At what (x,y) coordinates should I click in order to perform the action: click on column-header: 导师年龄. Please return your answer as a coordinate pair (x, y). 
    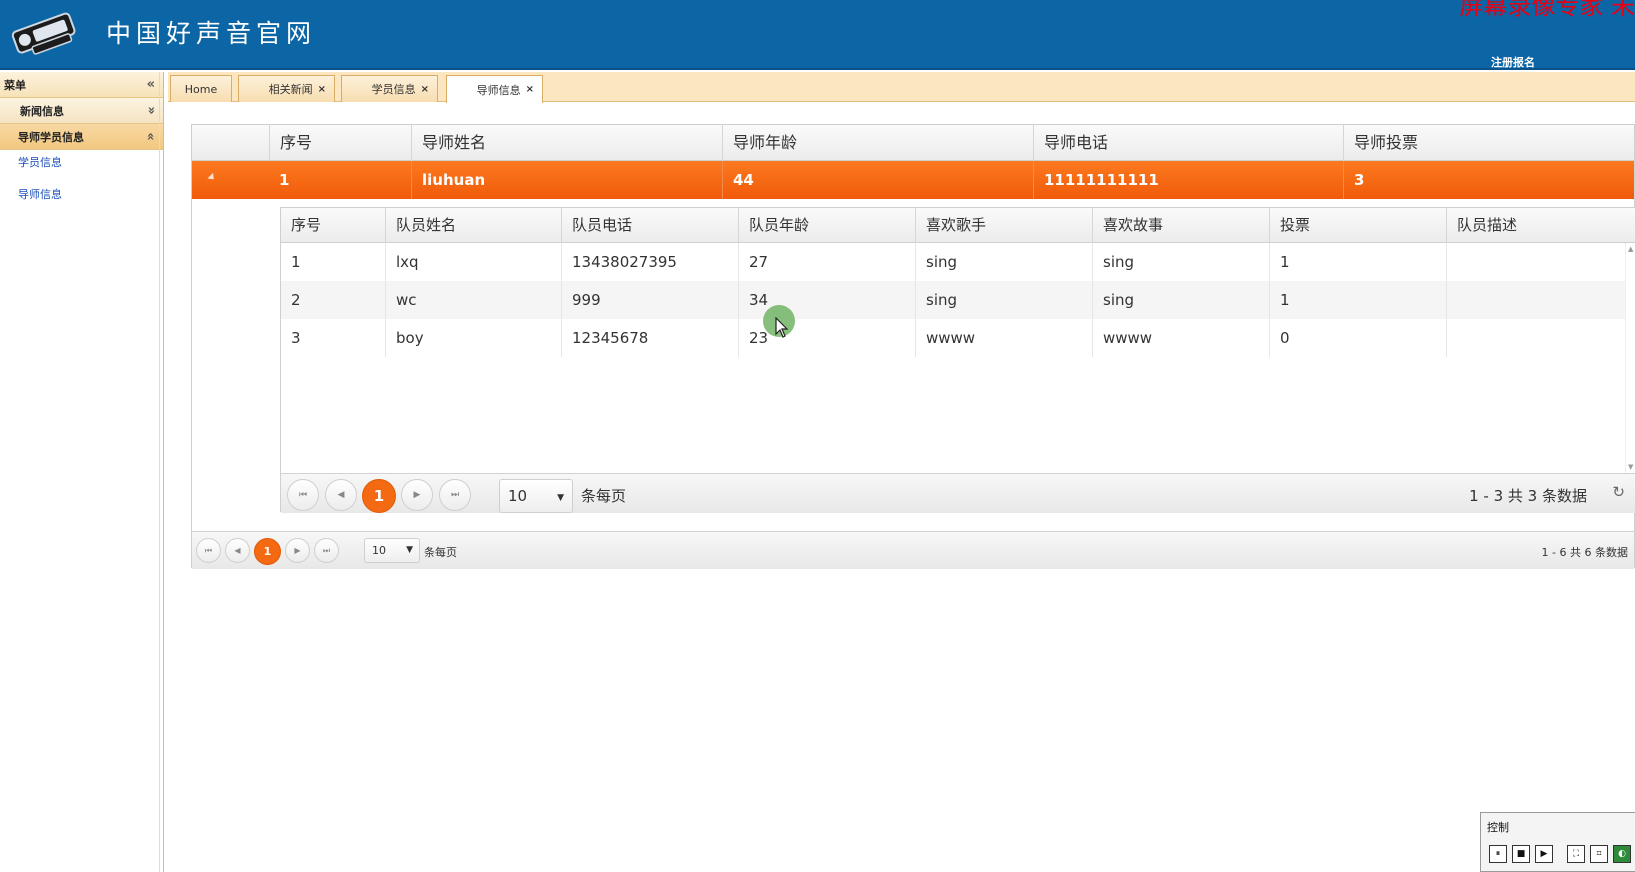
    Looking at the image, I should click on (877, 143).